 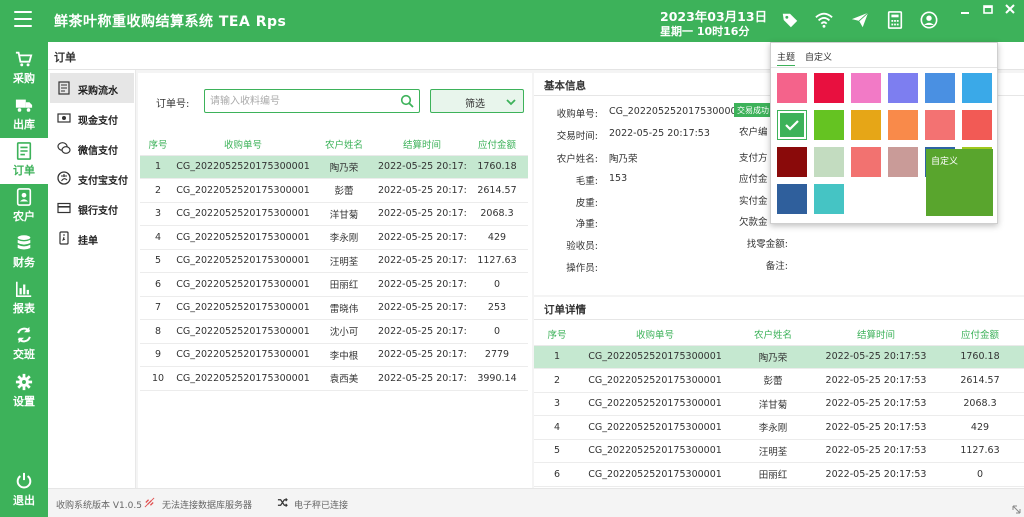 What do you see at coordinates (24, 69) in the screenshot?
I see `sidebar-item-purchase: 采购` at bounding box center [24, 69].